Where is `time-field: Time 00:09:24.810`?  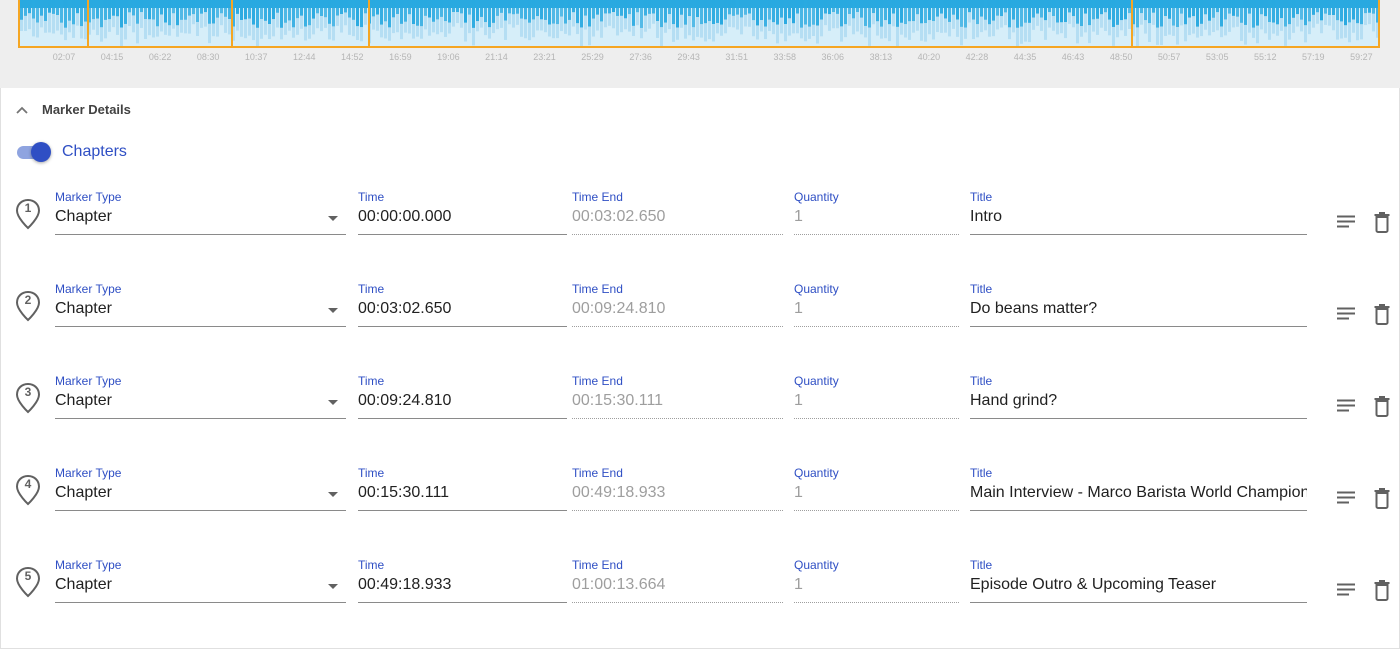 time-field: Time 00:09:24.810 is located at coordinates (462, 393).